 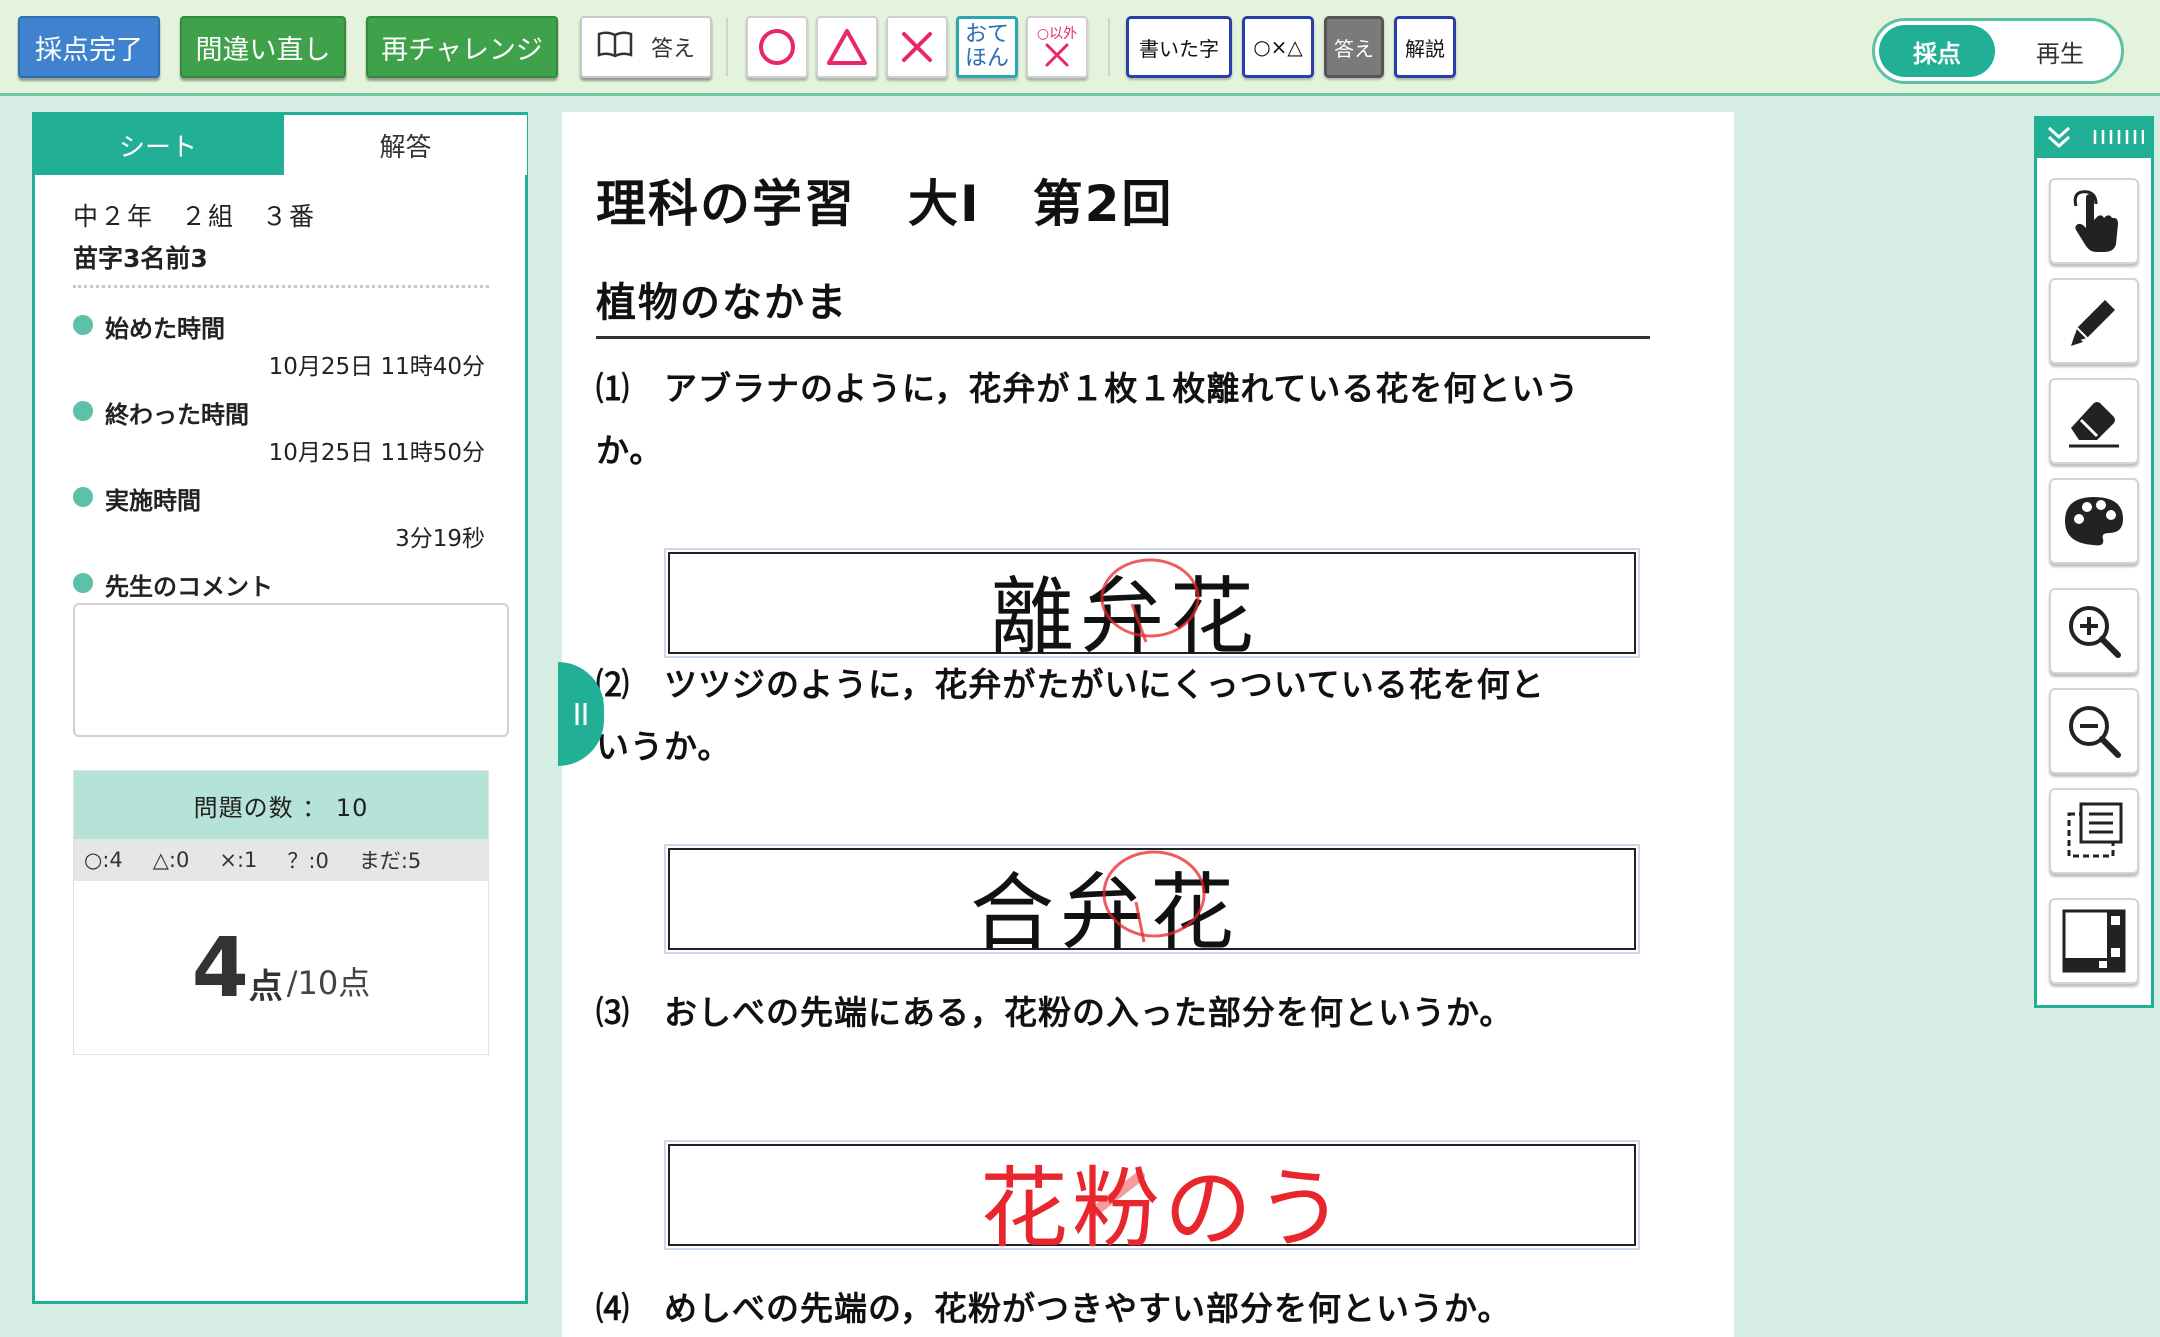 I want to click on answer-box-2: 合弁花, so click(x=1152, y=903).